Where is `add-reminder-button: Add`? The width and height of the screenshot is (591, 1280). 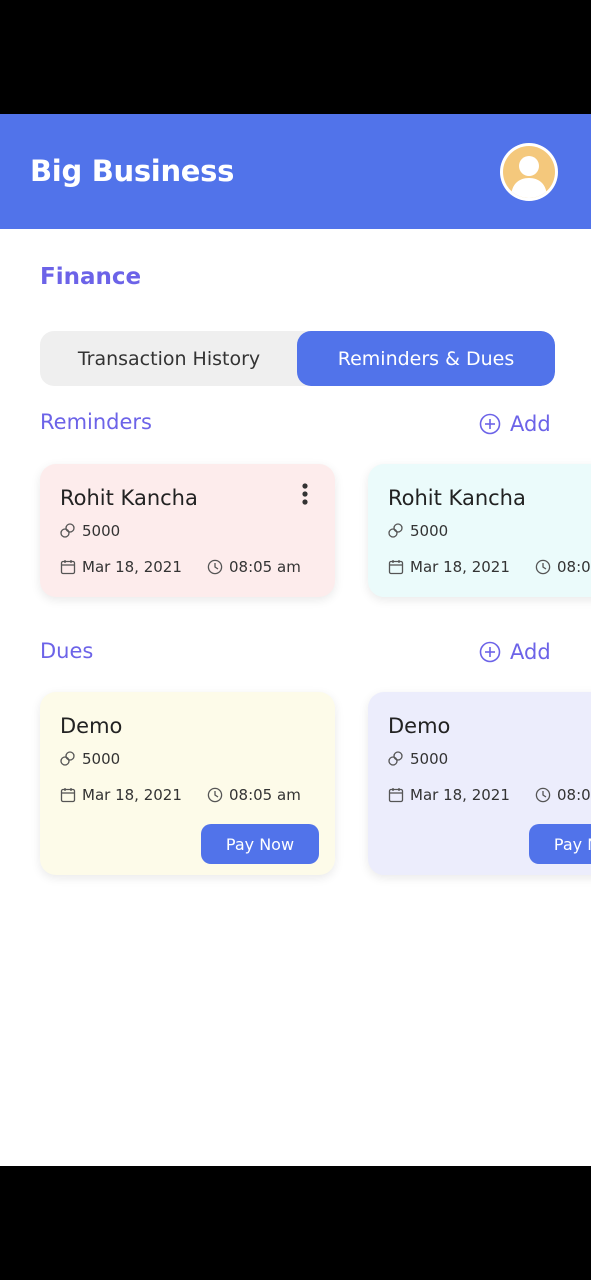 add-reminder-button: Add is located at coordinates (515, 424).